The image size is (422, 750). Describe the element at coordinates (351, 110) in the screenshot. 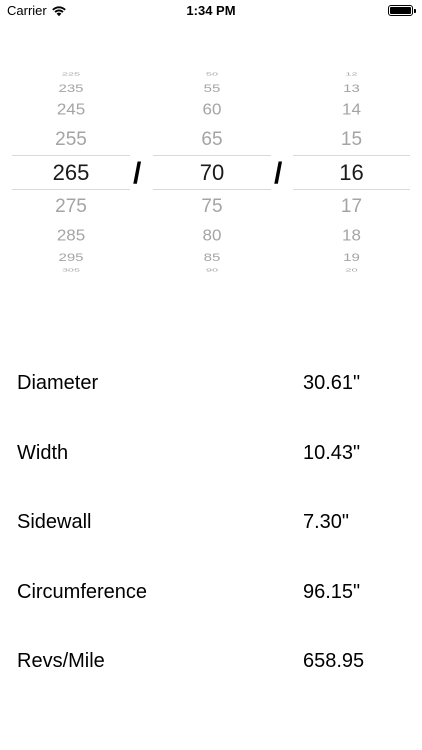

I see `picker-option: 14` at that location.